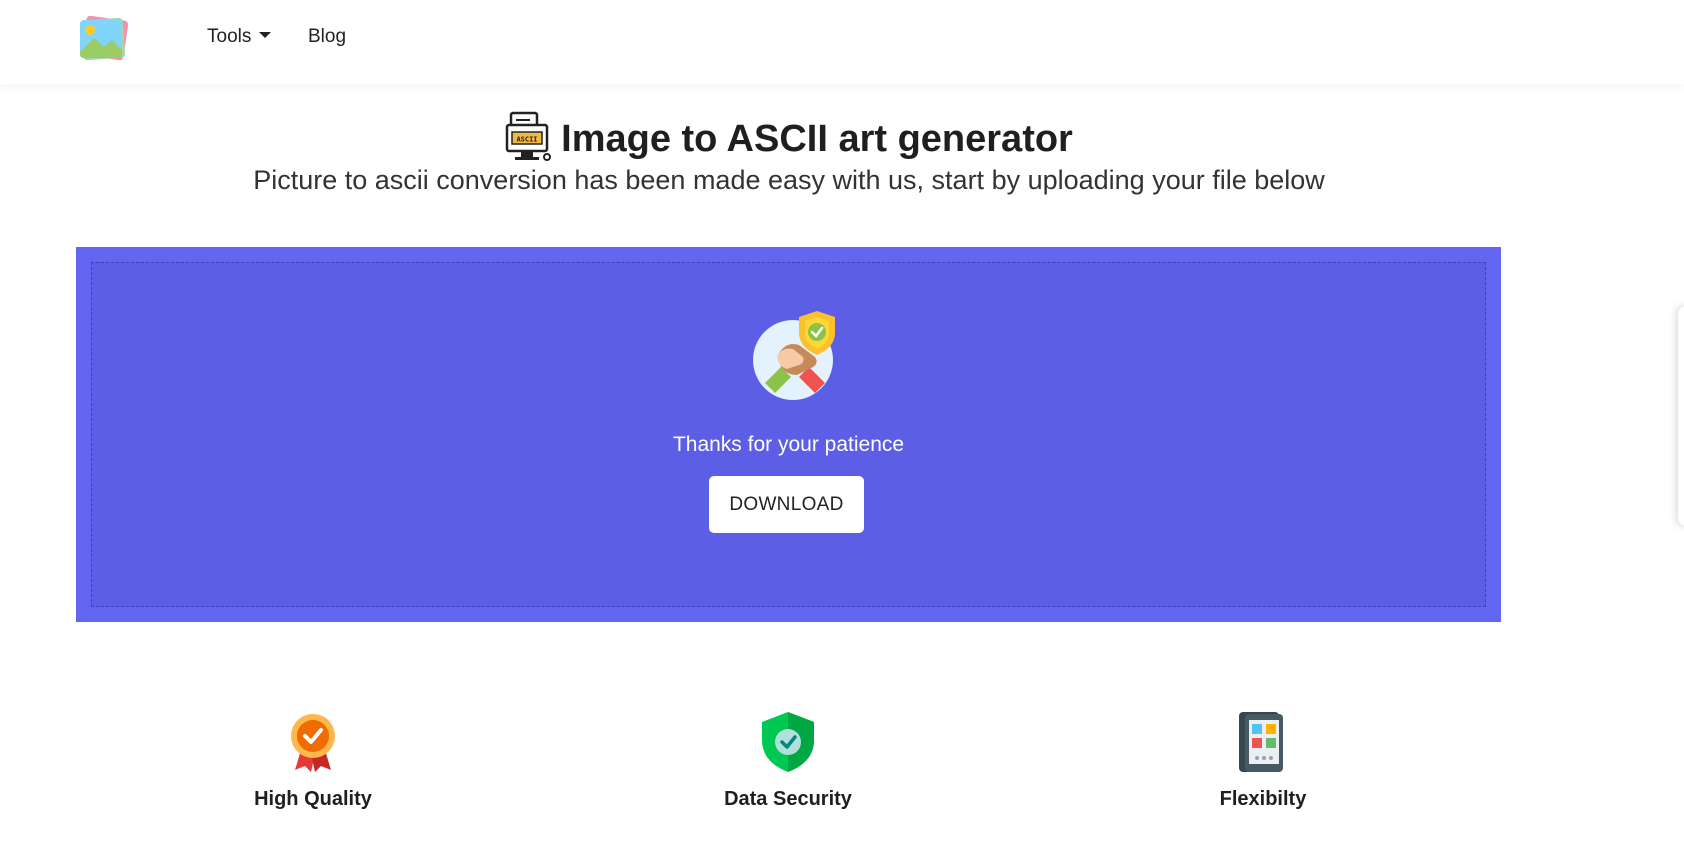  Describe the element at coordinates (229, 36) in the screenshot. I see `nav-tools-label: Tools` at that location.